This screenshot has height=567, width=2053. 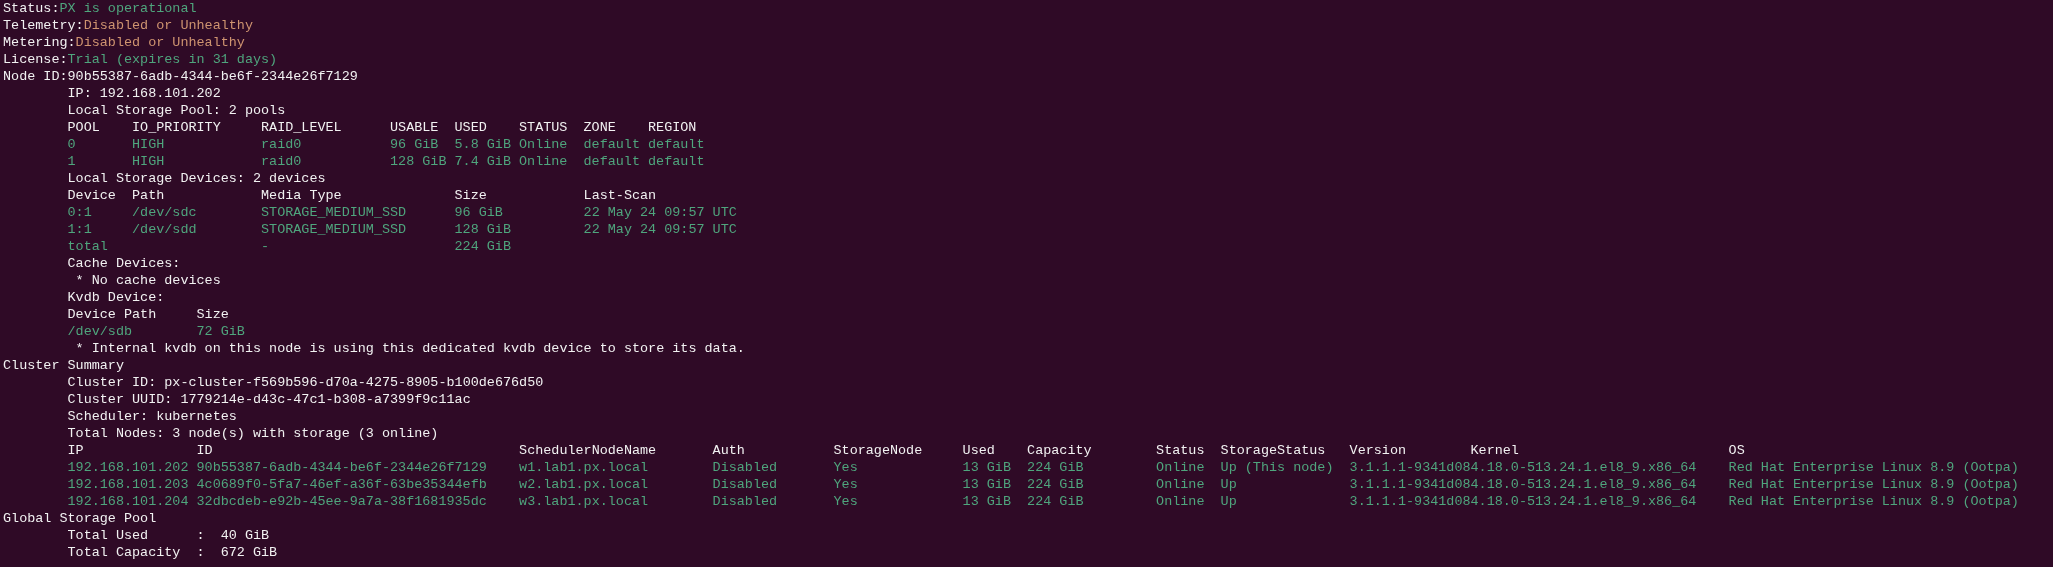 I want to click on devices-summary: Local Storage Devices: 2 devices, so click(x=196, y=178).